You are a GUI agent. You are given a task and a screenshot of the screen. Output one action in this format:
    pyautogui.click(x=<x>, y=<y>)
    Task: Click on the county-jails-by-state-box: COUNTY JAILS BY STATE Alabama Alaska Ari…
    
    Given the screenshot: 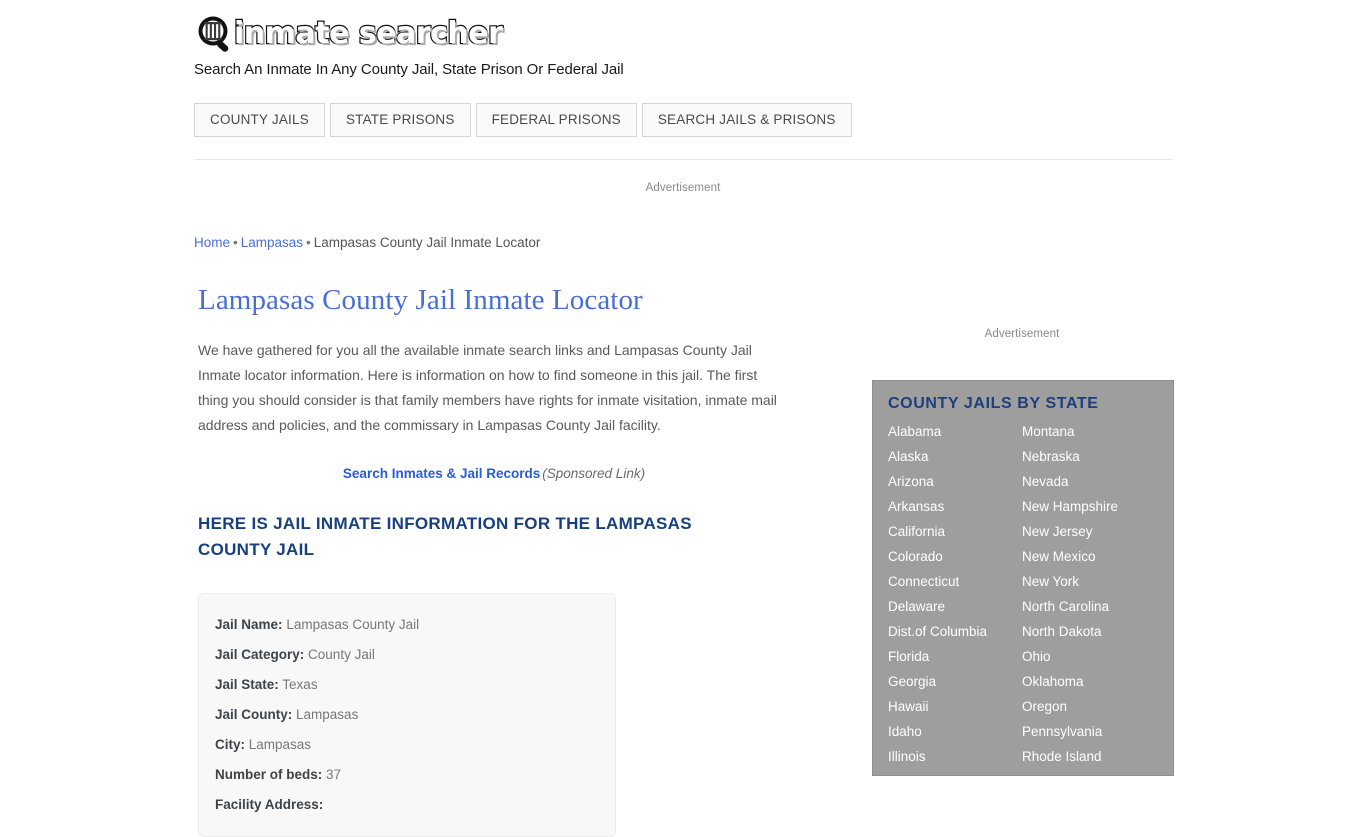 What is the action you would take?
    pyautogui.click(x=1023, y=578)
    